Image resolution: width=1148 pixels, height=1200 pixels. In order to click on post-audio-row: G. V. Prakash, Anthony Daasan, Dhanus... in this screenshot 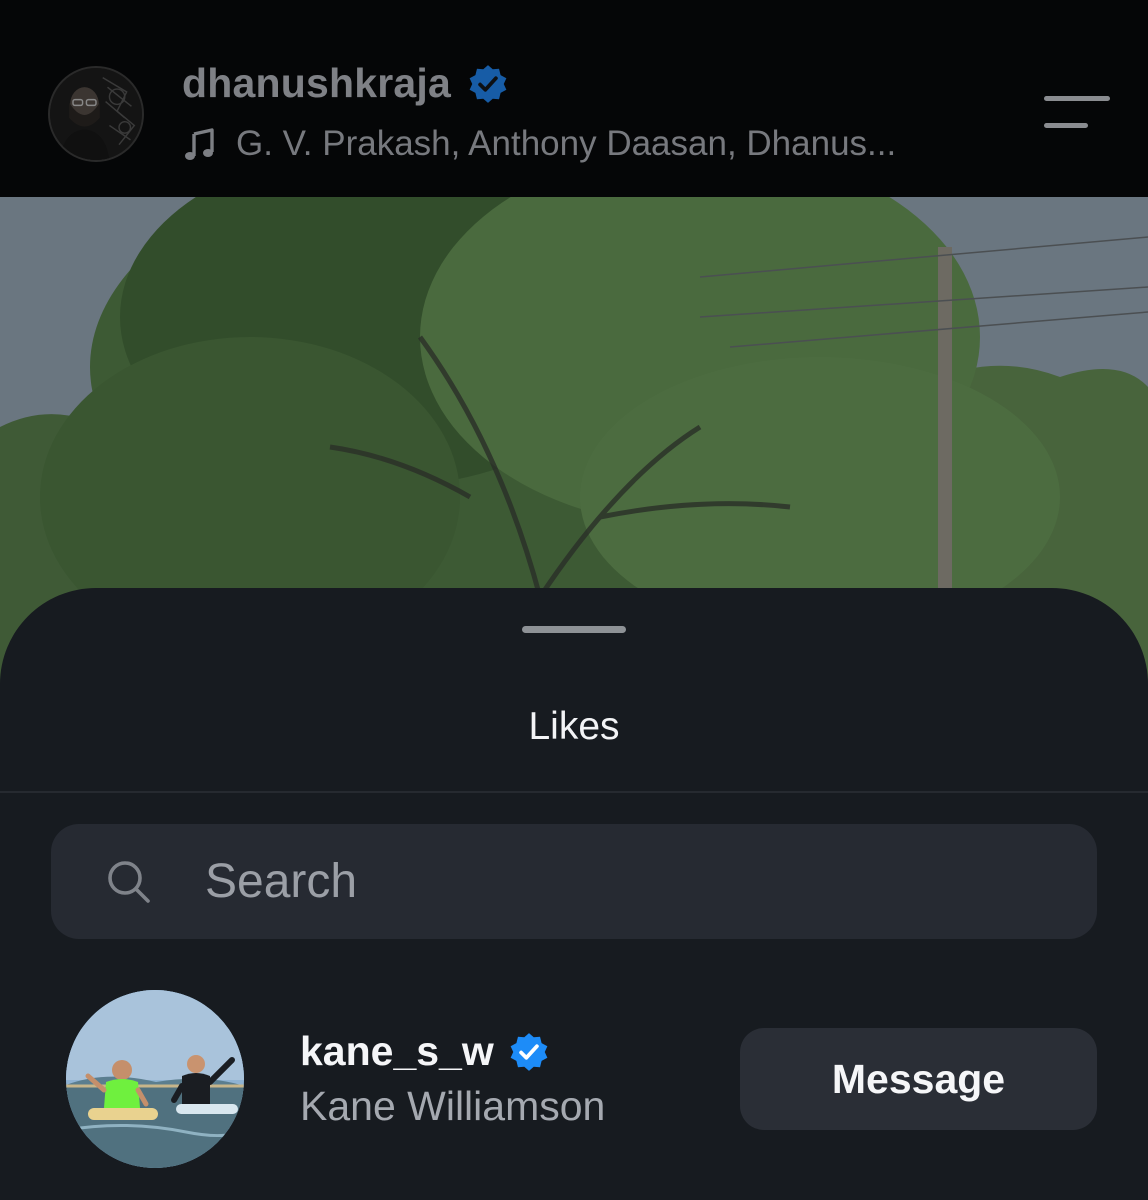, I will do `click(539, 144)`.